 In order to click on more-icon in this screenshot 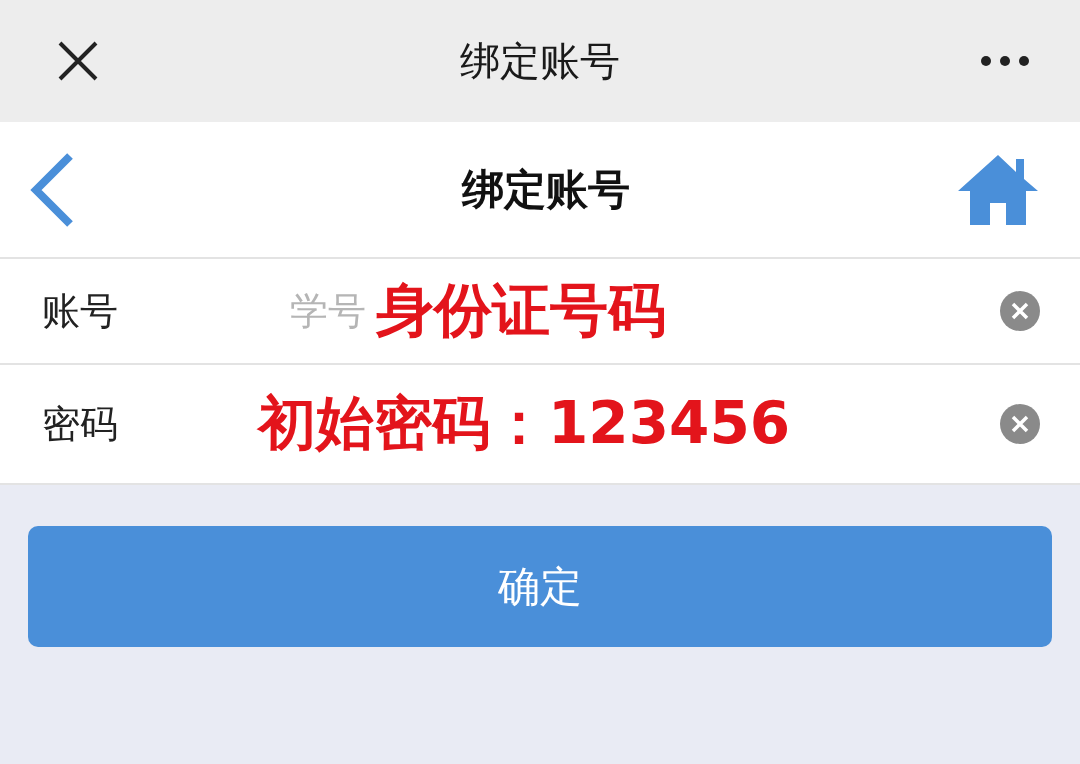, I will do `click(1005, 61)`.